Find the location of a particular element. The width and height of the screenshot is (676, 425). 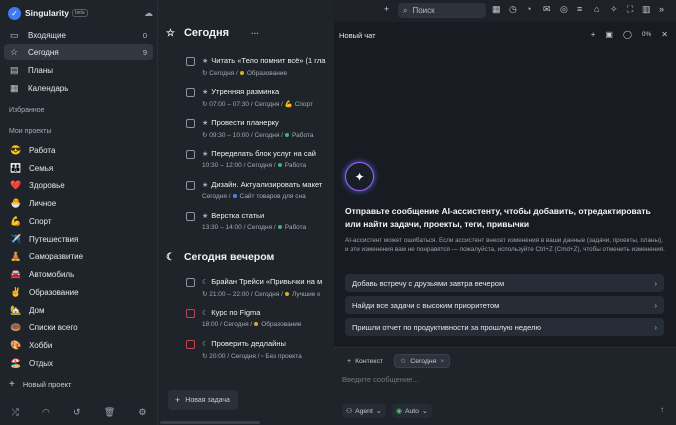

timer-icon: ◷ is located at coordinates (513, 9).